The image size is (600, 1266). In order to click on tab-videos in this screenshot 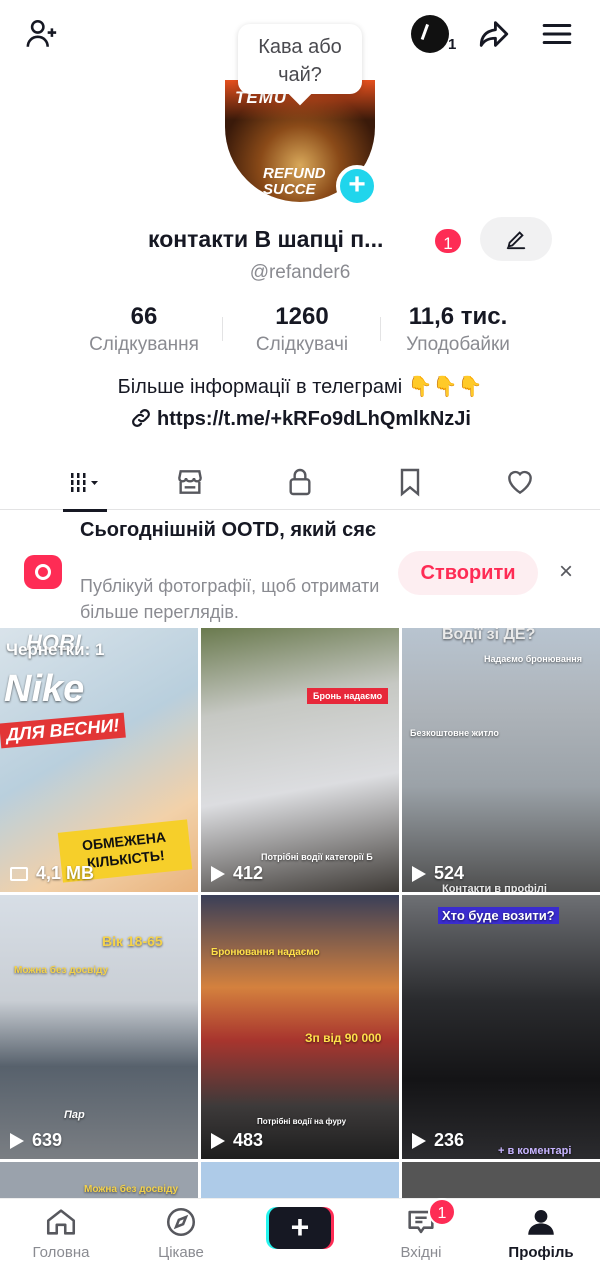, I will do `click(85, 486)`.